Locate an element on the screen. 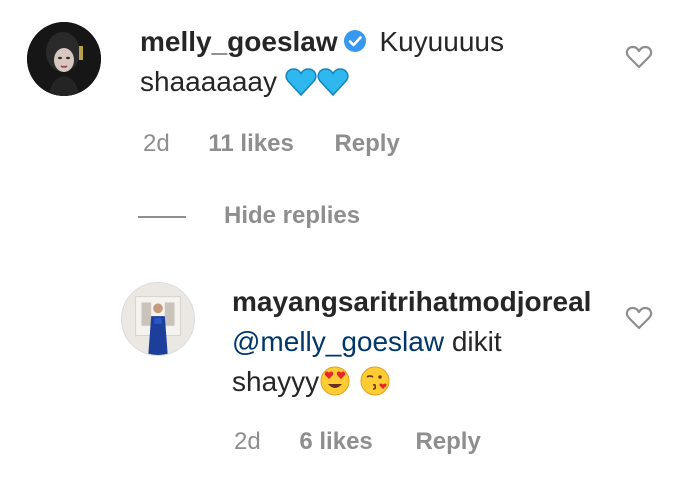 Image resolution: width=700 pixels, height=490 pixels. like-comment-button is located at coordinates (639, 57).